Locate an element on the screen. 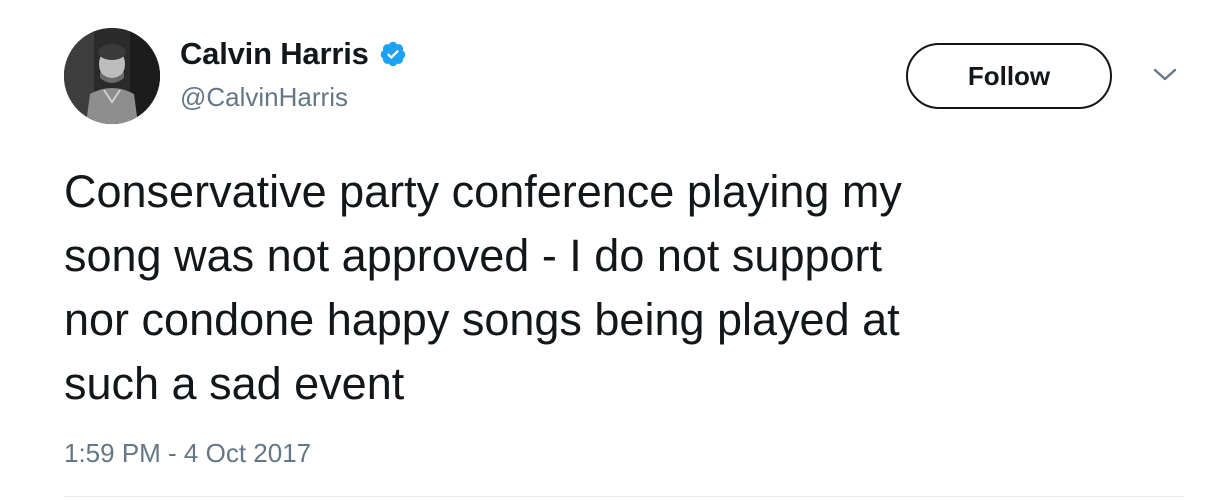  tweet-text-line: Conservative party conference playing my is located at coordinates (483, 191).